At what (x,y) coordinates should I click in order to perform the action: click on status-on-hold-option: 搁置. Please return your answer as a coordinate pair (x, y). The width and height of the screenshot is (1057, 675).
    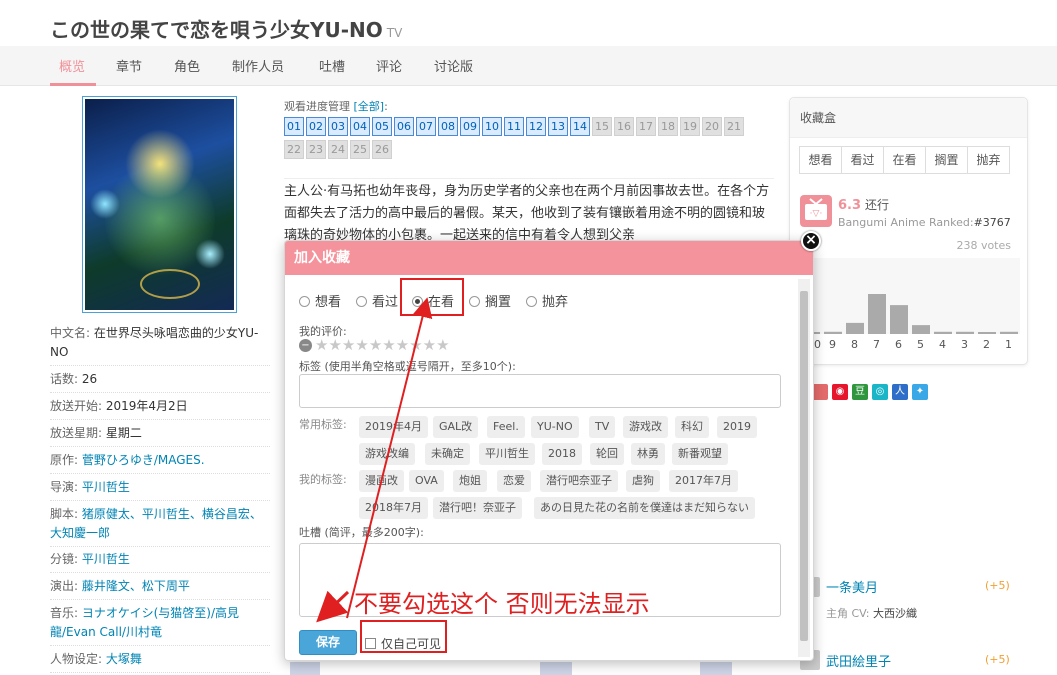
    Looking at the image, I should click on (490, 300).